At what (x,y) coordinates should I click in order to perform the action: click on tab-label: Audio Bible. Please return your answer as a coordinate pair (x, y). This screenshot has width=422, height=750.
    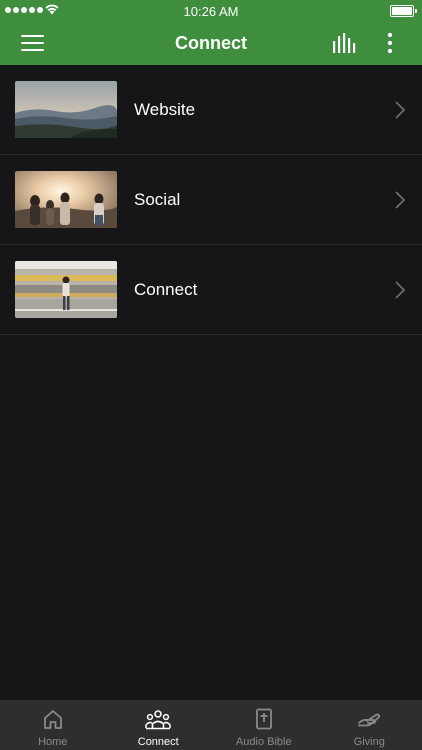
    Looking at the image, I should click on (263, 742).